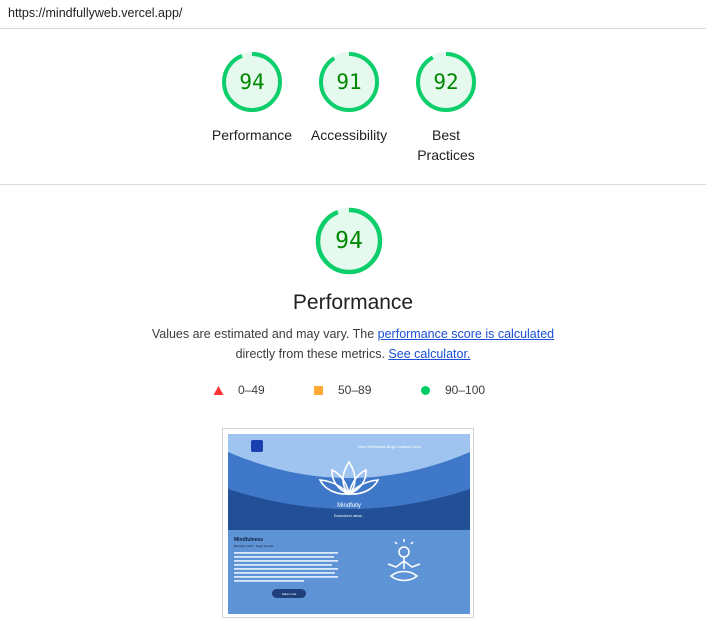  What do you see at coordinates (429, 354) in the screenshot?
I see `see-calculator-link: See calculator.` at bounding box center [429, 354].